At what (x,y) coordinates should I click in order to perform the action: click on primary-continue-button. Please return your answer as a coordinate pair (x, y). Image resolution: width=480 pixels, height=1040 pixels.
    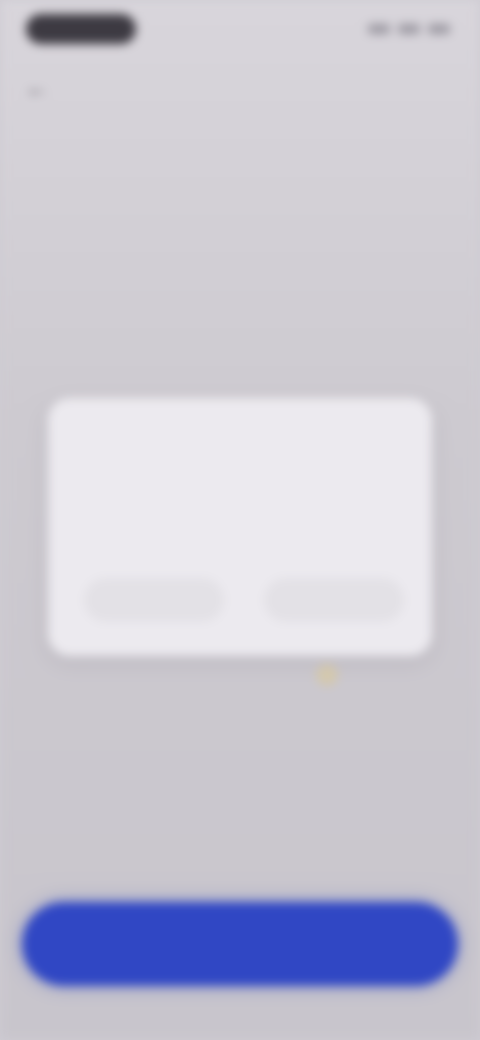
    Looking at the image, I should click on (240, 944).